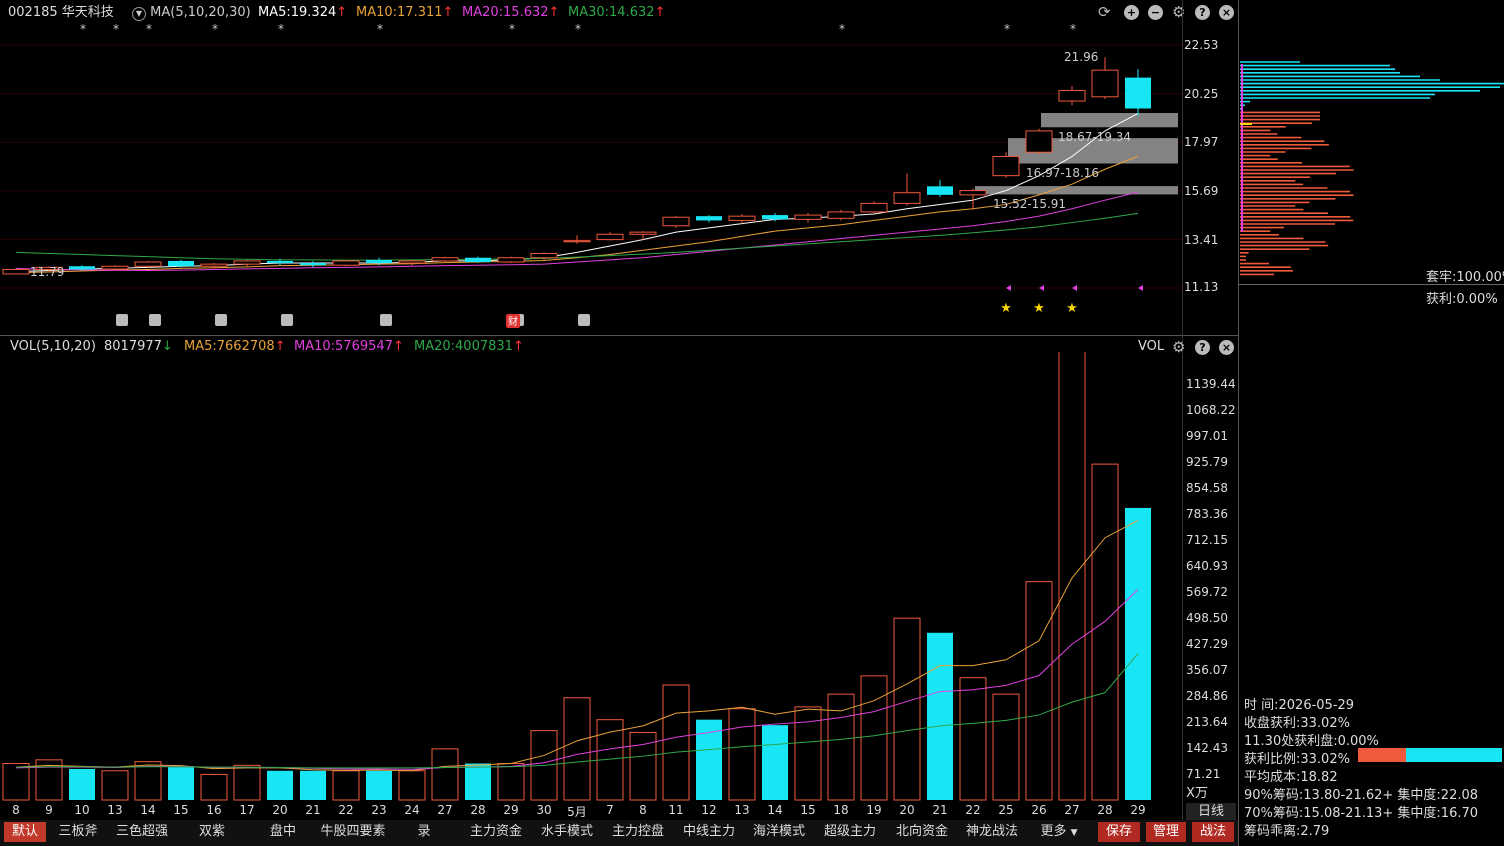 The image size is (1504, 846). Describe the element at coordinates (709, 832) in the screenshot. I see `tab-zhongxian: 中线主力` at that location.